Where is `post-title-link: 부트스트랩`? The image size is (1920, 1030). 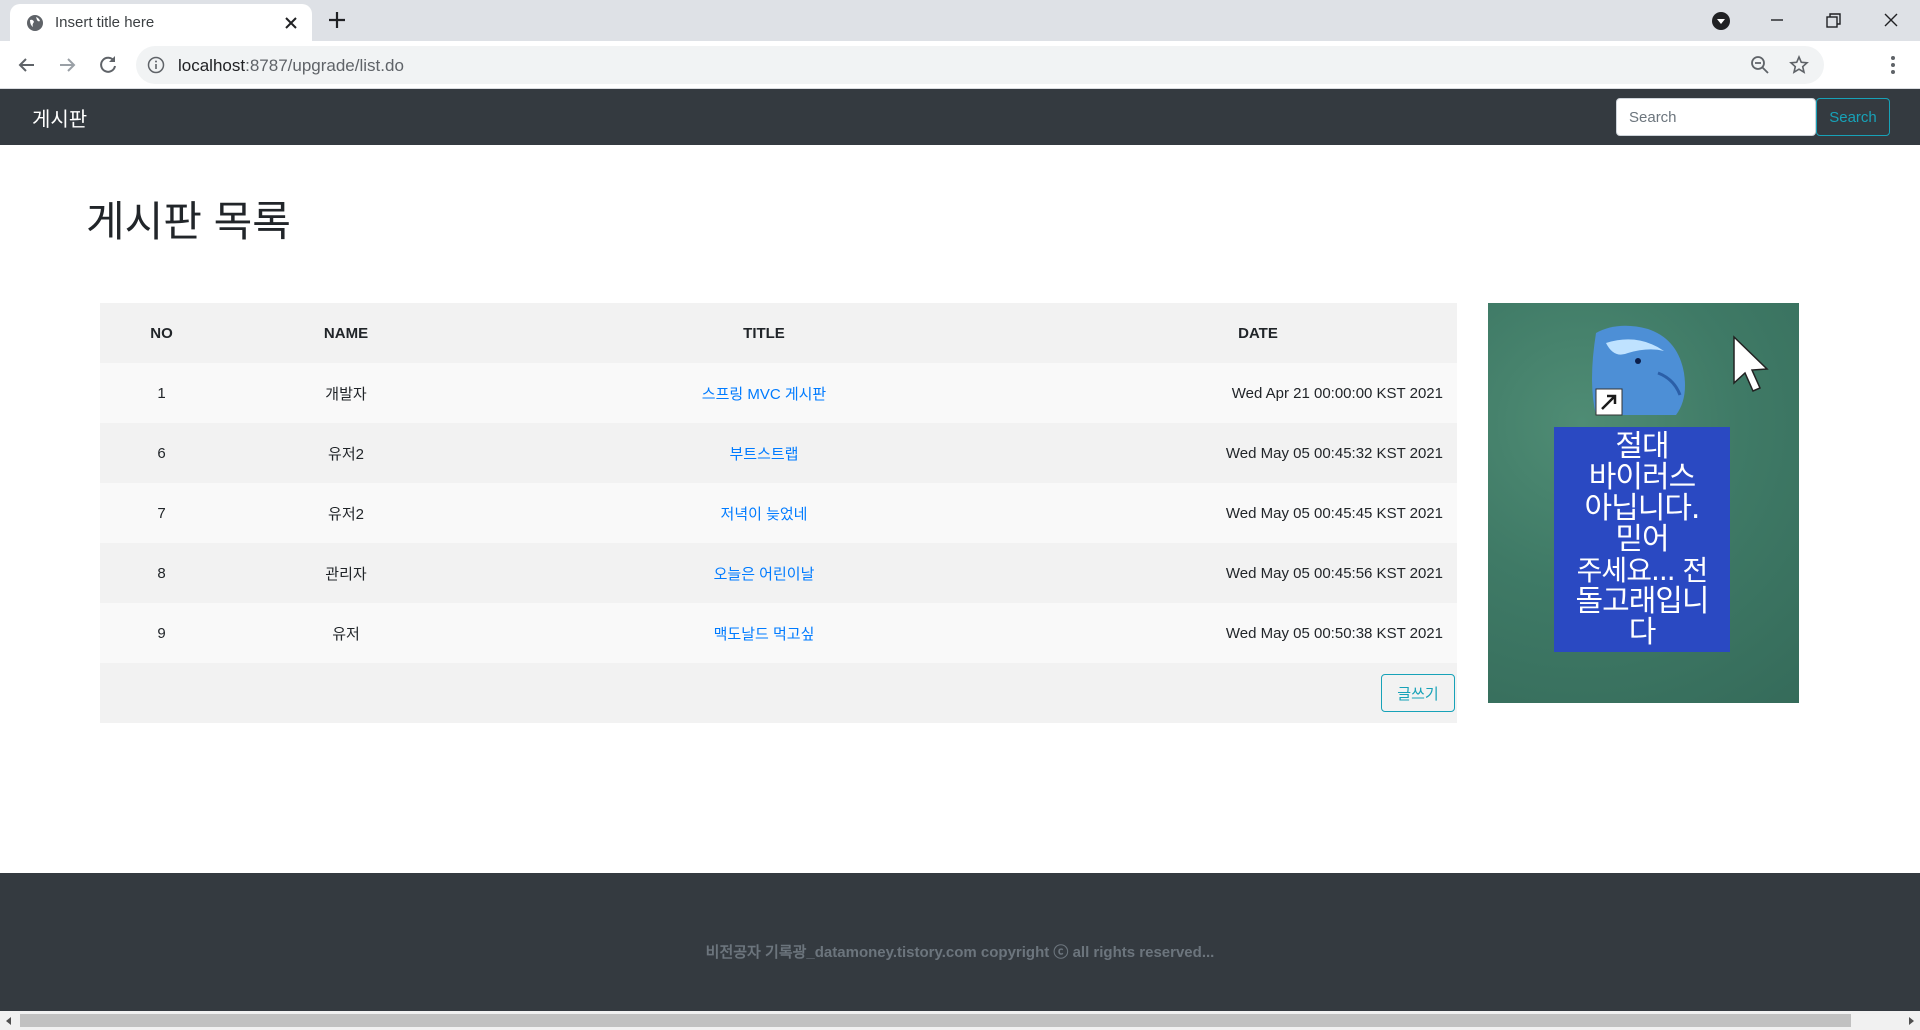 post-title-link: 부트스트랩 is located at coordinates (763, 454).